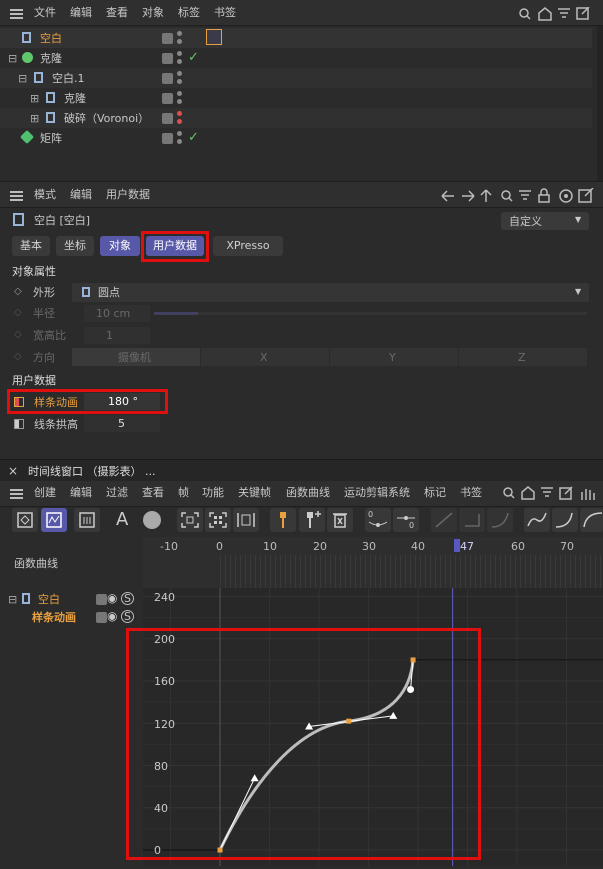 The width and height of the screenshot is (603, 869). Describe the element at coordinates (45, 492) in the screenshot. I see `menu-create: 创建` at that location.